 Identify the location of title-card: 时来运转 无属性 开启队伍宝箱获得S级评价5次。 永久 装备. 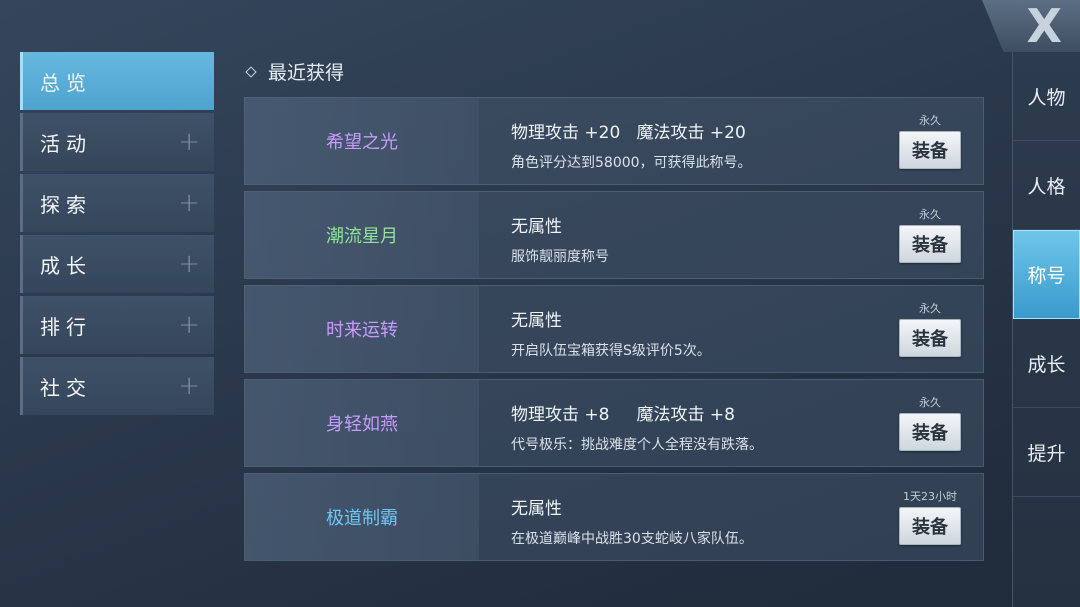
(614, 329).